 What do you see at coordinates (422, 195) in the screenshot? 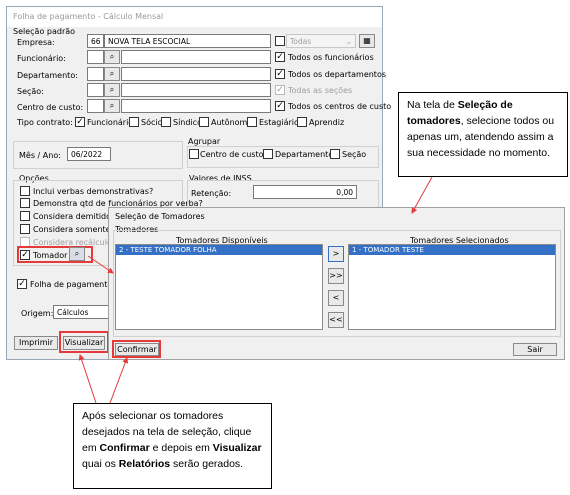
I see `arrow-to-dialog` at bounding box center [422, 195].